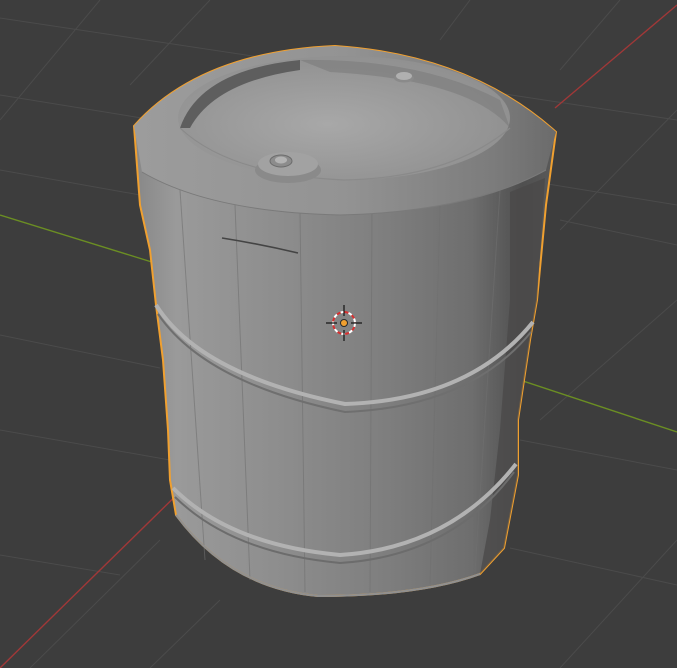 Image resolution: width=677 pixels, height=668 pixels. I want to click on object-origin-dot, so click(344, 323).